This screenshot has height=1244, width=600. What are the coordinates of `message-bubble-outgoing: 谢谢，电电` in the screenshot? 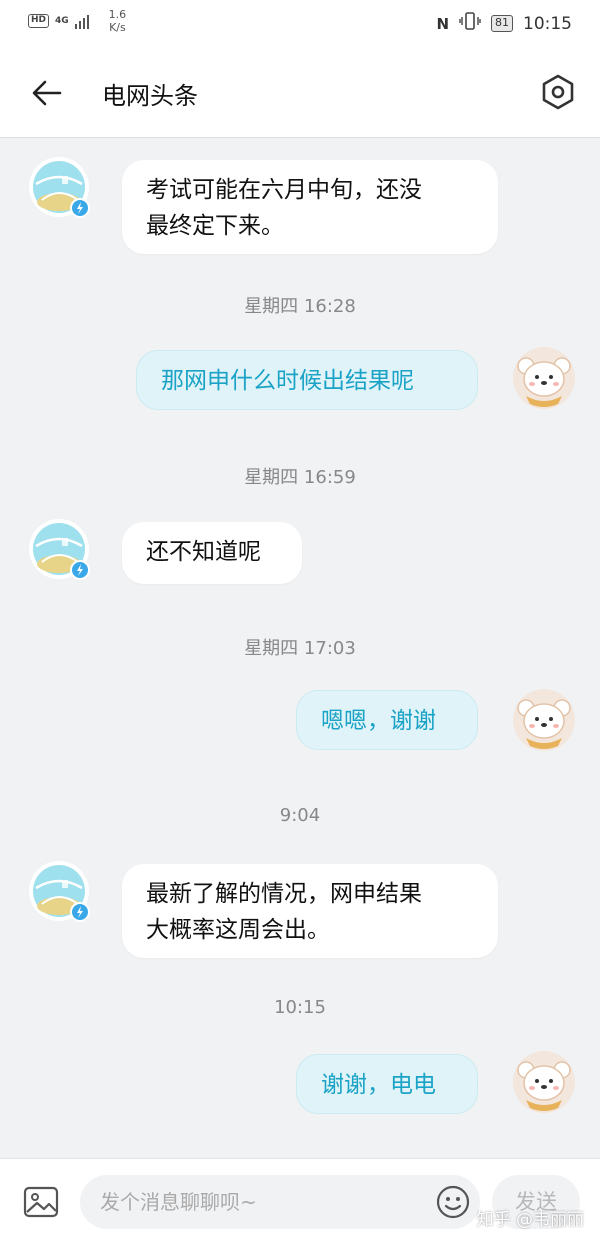 It's located at (387, 1084).